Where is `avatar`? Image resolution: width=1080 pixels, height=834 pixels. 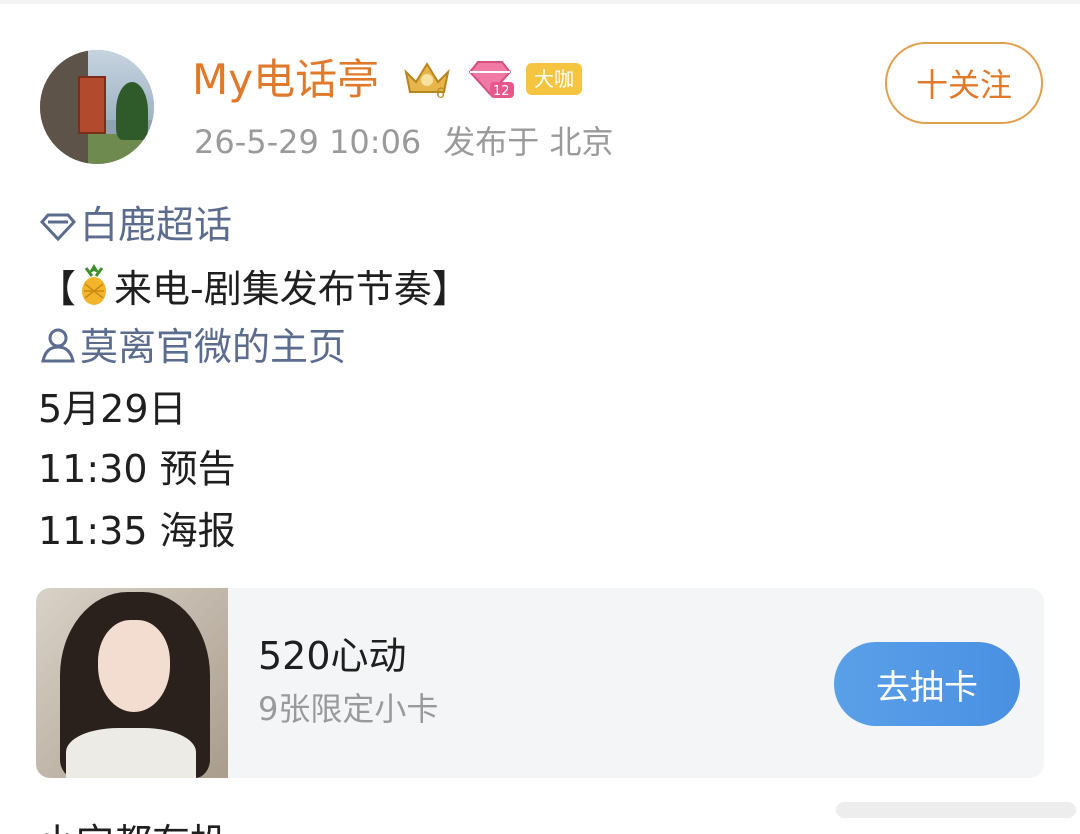
avatar is located at coordinates (97, 107).